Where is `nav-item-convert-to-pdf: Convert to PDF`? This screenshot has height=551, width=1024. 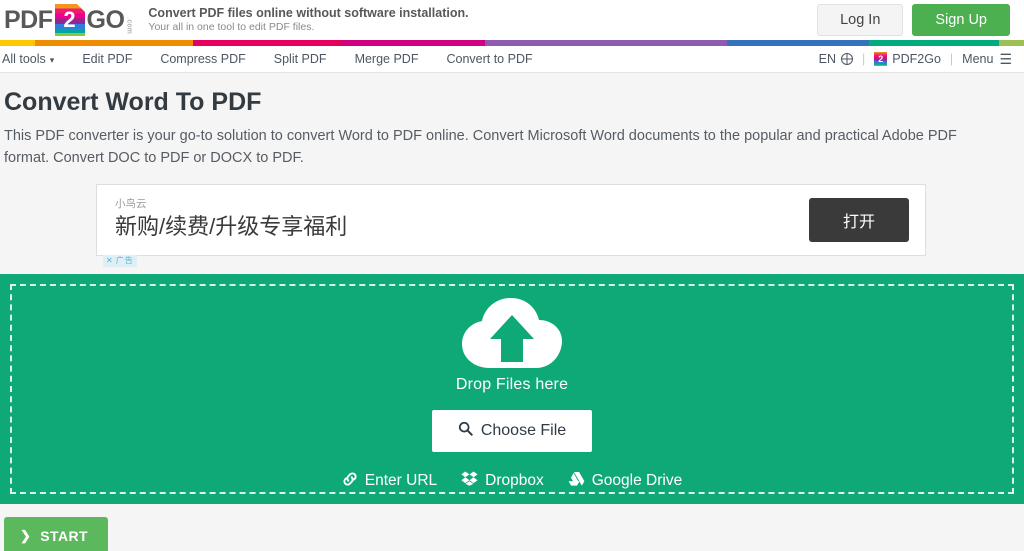 nav-item-convert-to-pdf: Convert to PDF is located at coordinates (489, 59).